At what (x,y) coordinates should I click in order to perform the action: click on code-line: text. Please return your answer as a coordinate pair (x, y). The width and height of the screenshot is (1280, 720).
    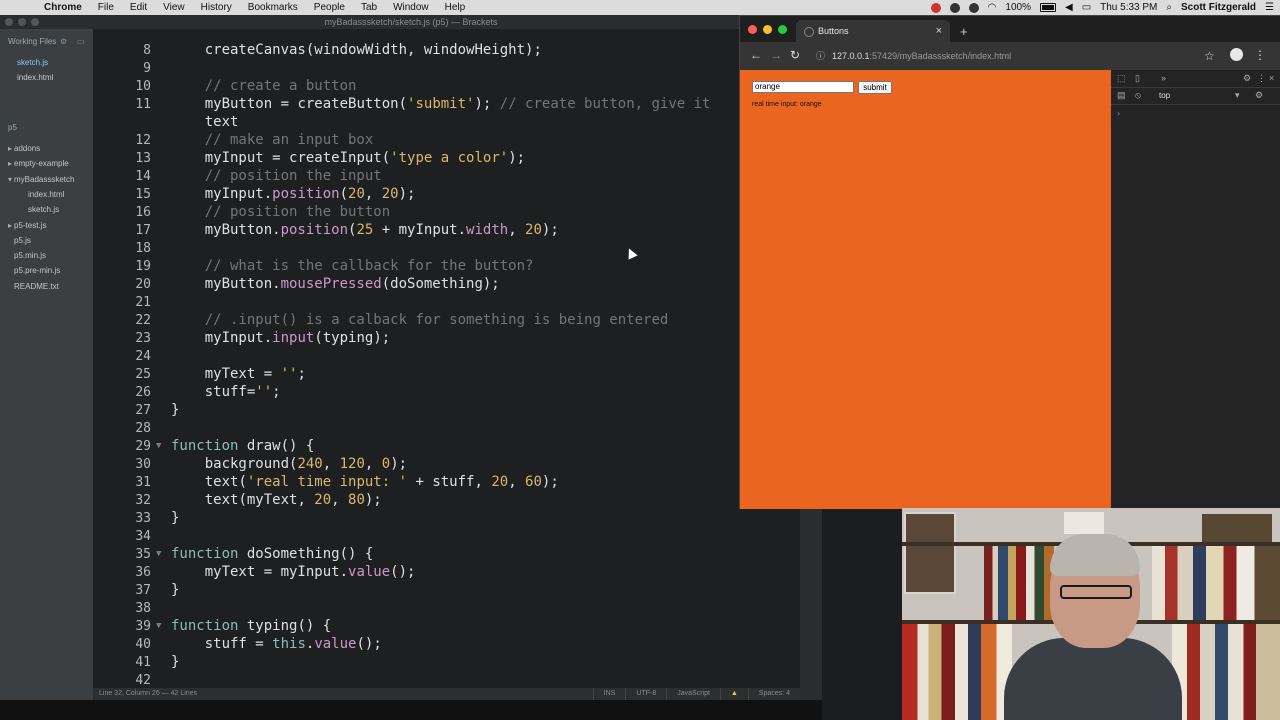
    Looking at the image, I should click on (205, 122).